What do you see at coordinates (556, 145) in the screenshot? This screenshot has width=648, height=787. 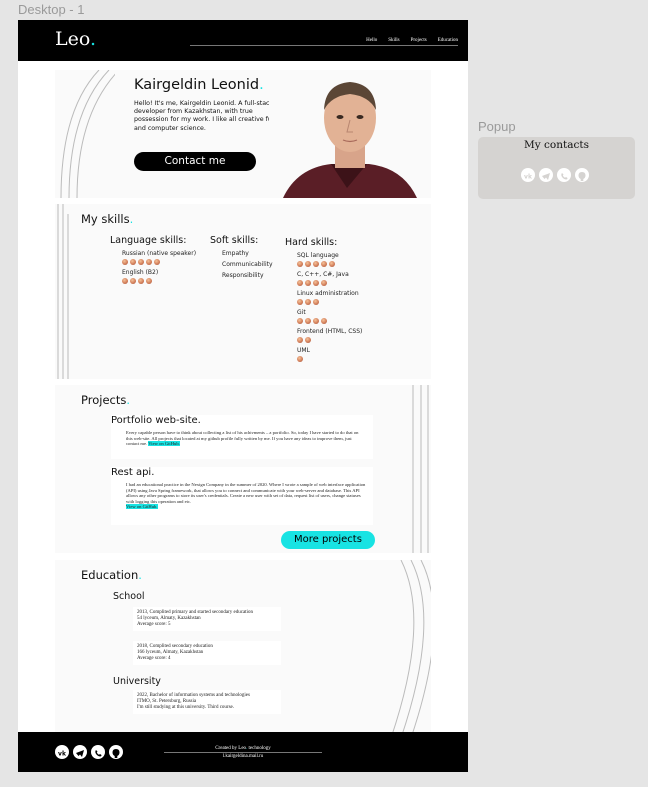 I see `popup-title: My contacts` at bounding box center [556, 145].